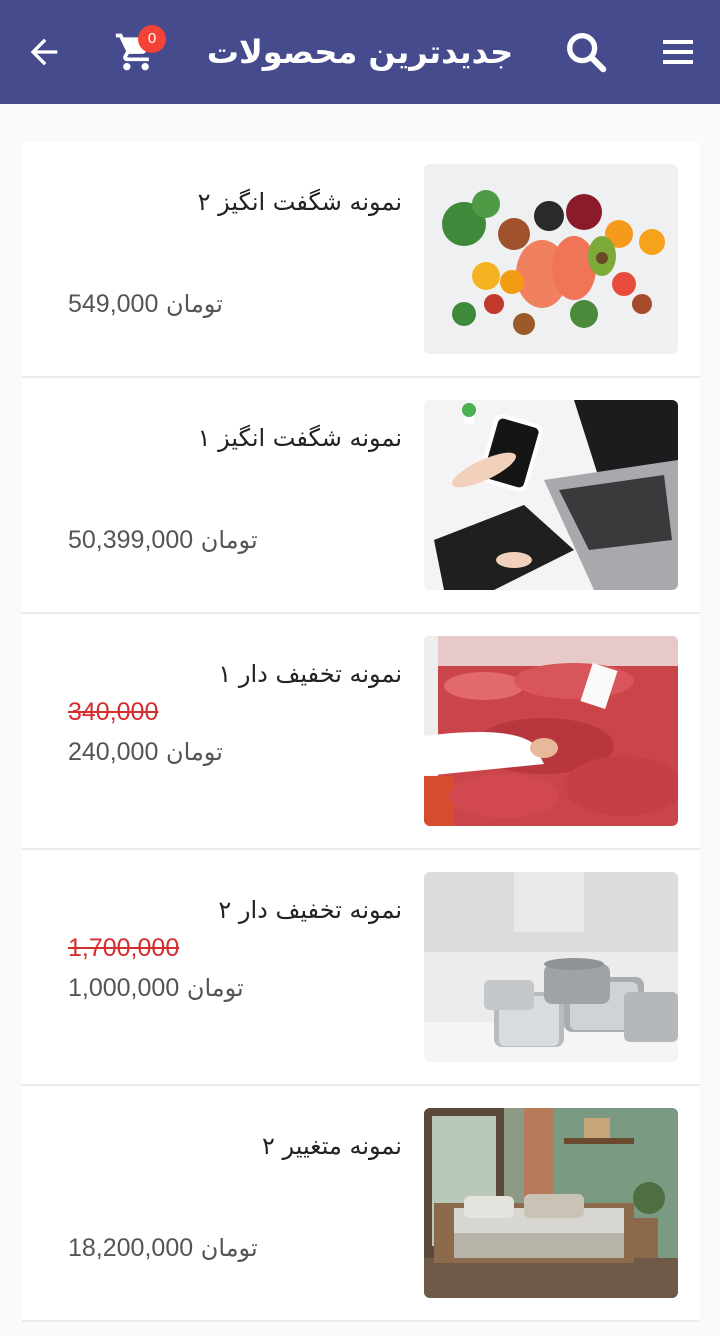  I want to click on meat-counter-image, so click(551, 731).